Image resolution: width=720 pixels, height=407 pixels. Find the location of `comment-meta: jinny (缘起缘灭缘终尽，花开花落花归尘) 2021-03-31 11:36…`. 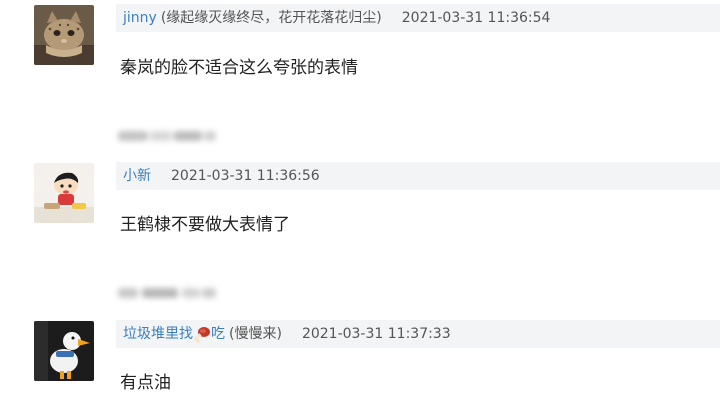

comment-meta: jinny (缘起缘灭缘终尽，花开花落花归尘) 2021-03-31 11:36… is located at coordinates (418, 18).